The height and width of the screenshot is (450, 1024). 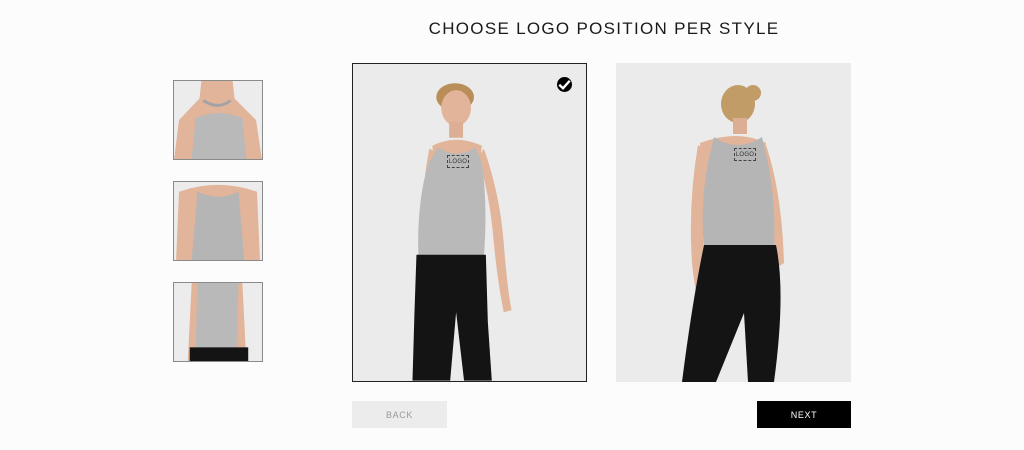 I want to click on back-logo-placement-box: LOGO, so click(x=745, y=154).